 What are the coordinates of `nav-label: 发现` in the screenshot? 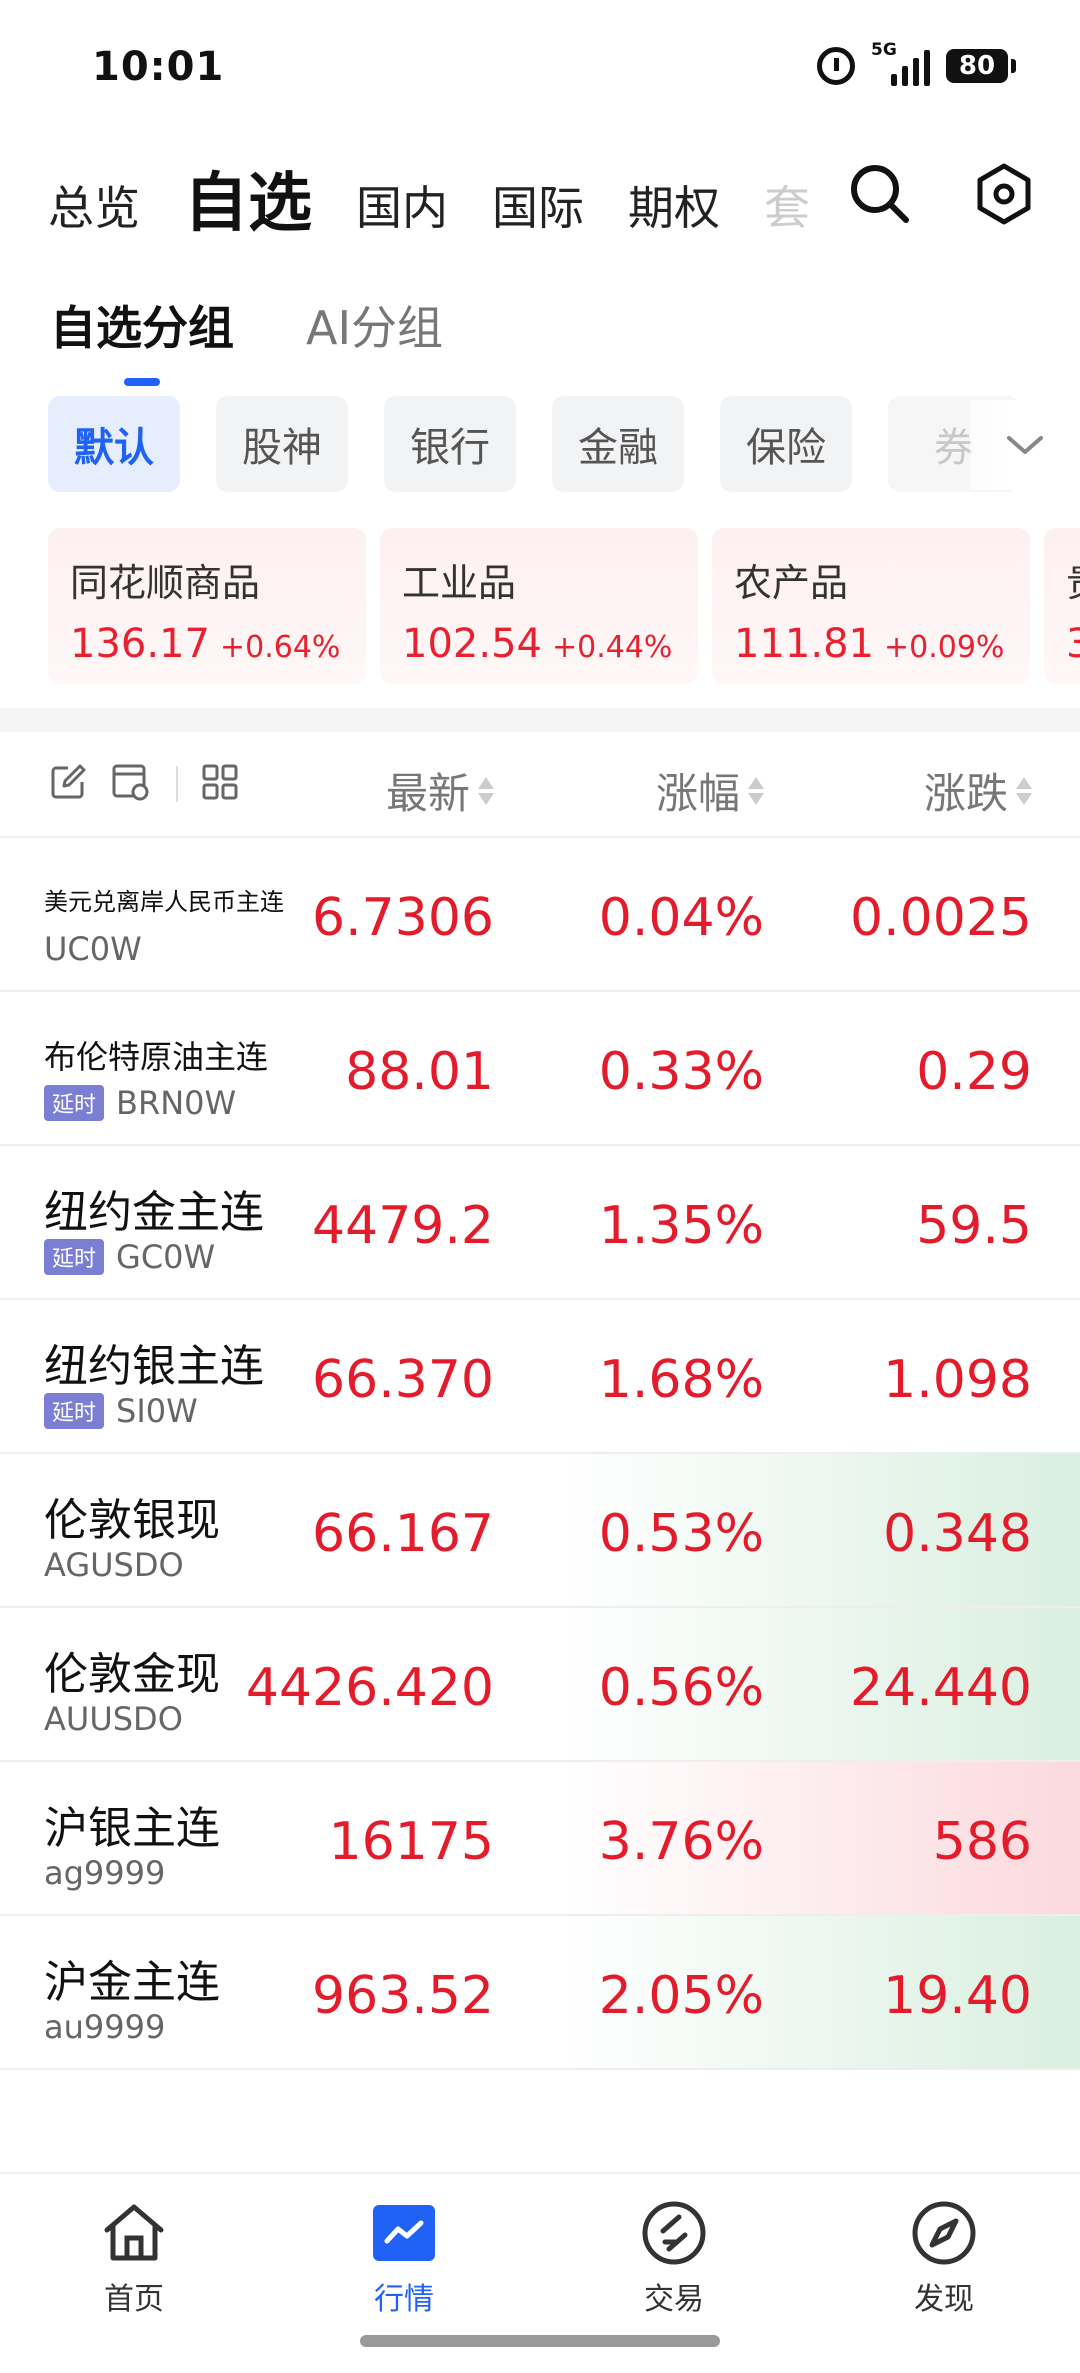 It's located at (944, 2299).